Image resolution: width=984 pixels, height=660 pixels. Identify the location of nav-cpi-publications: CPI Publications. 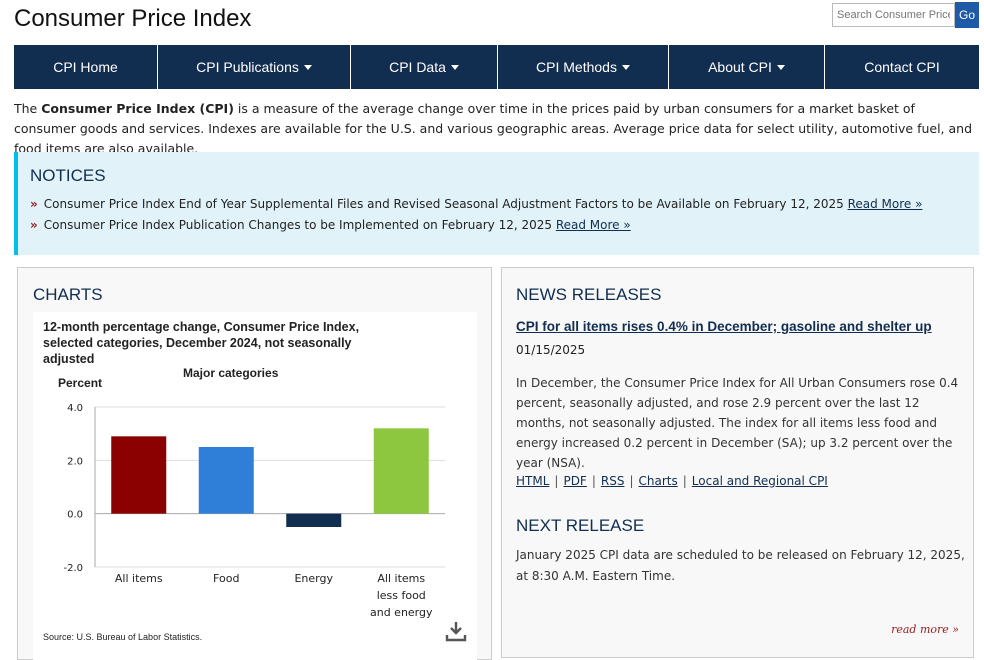
(254, 67).